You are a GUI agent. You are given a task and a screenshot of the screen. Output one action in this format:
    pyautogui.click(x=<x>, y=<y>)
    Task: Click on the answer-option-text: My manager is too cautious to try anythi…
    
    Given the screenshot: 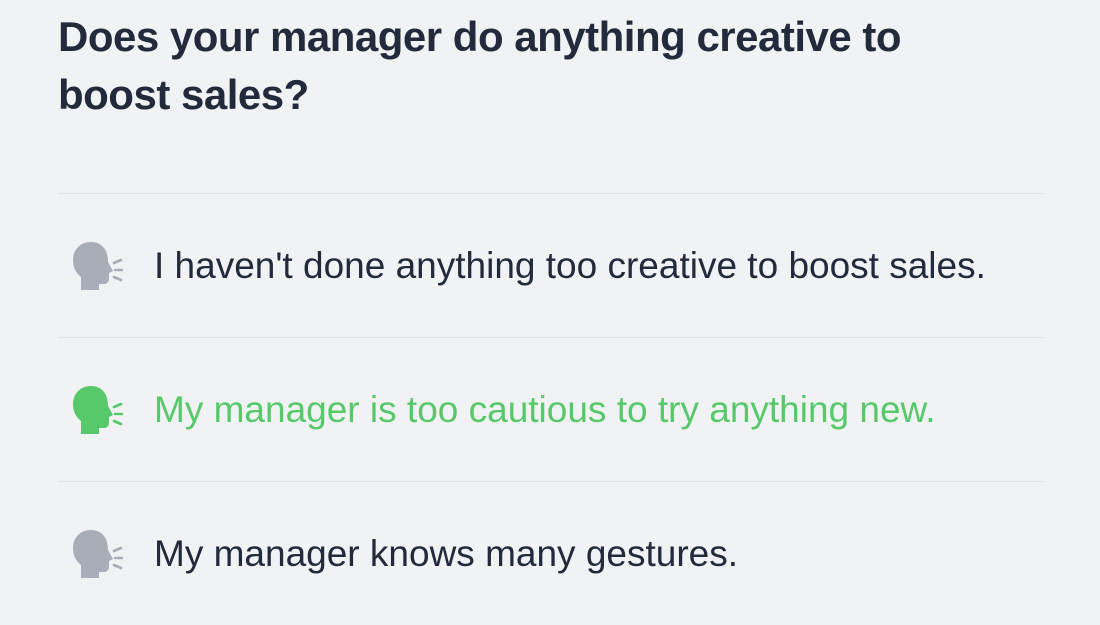 What is the action you would take?
    pyautogui.click(x=545, y=409)
    